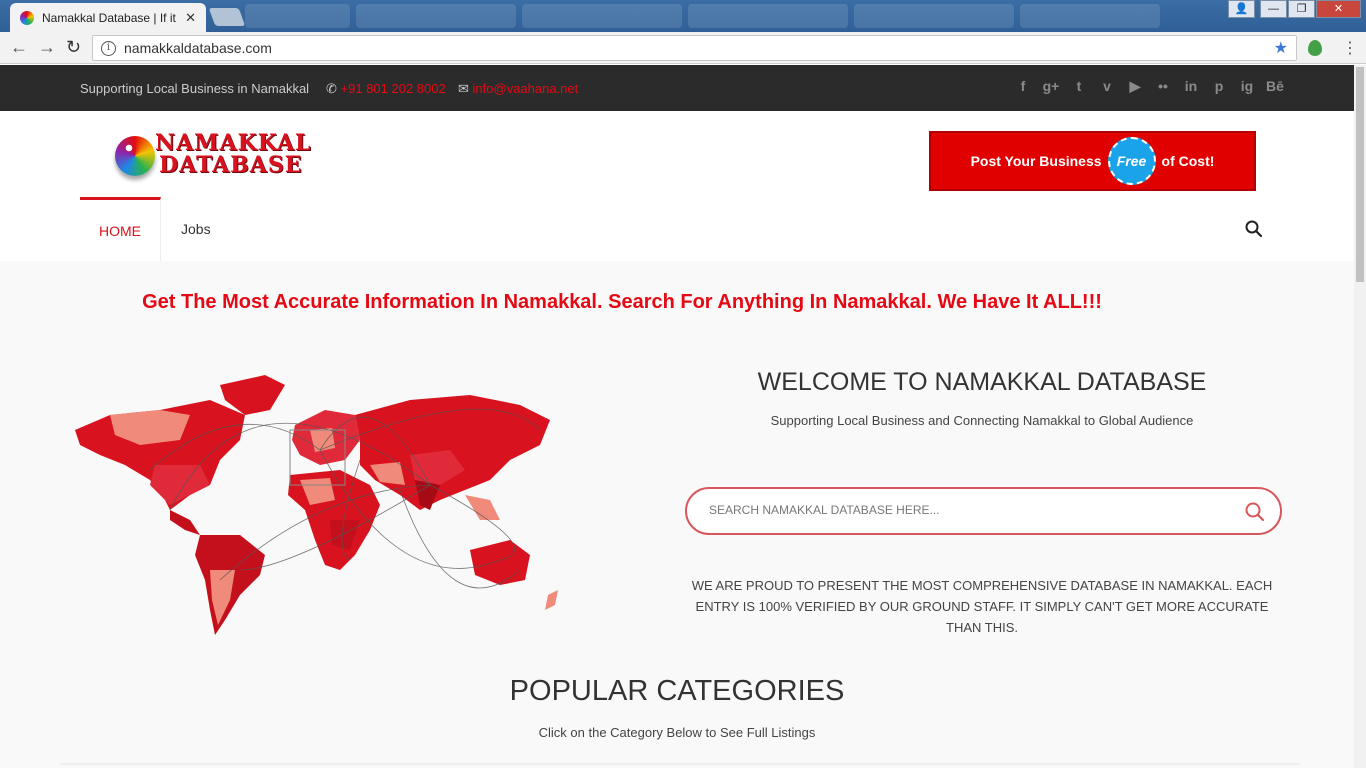 The image size is (1366, 768). I want to click on post-business-banner: Post Your Business Free of Cost!, so click(1092, 161).